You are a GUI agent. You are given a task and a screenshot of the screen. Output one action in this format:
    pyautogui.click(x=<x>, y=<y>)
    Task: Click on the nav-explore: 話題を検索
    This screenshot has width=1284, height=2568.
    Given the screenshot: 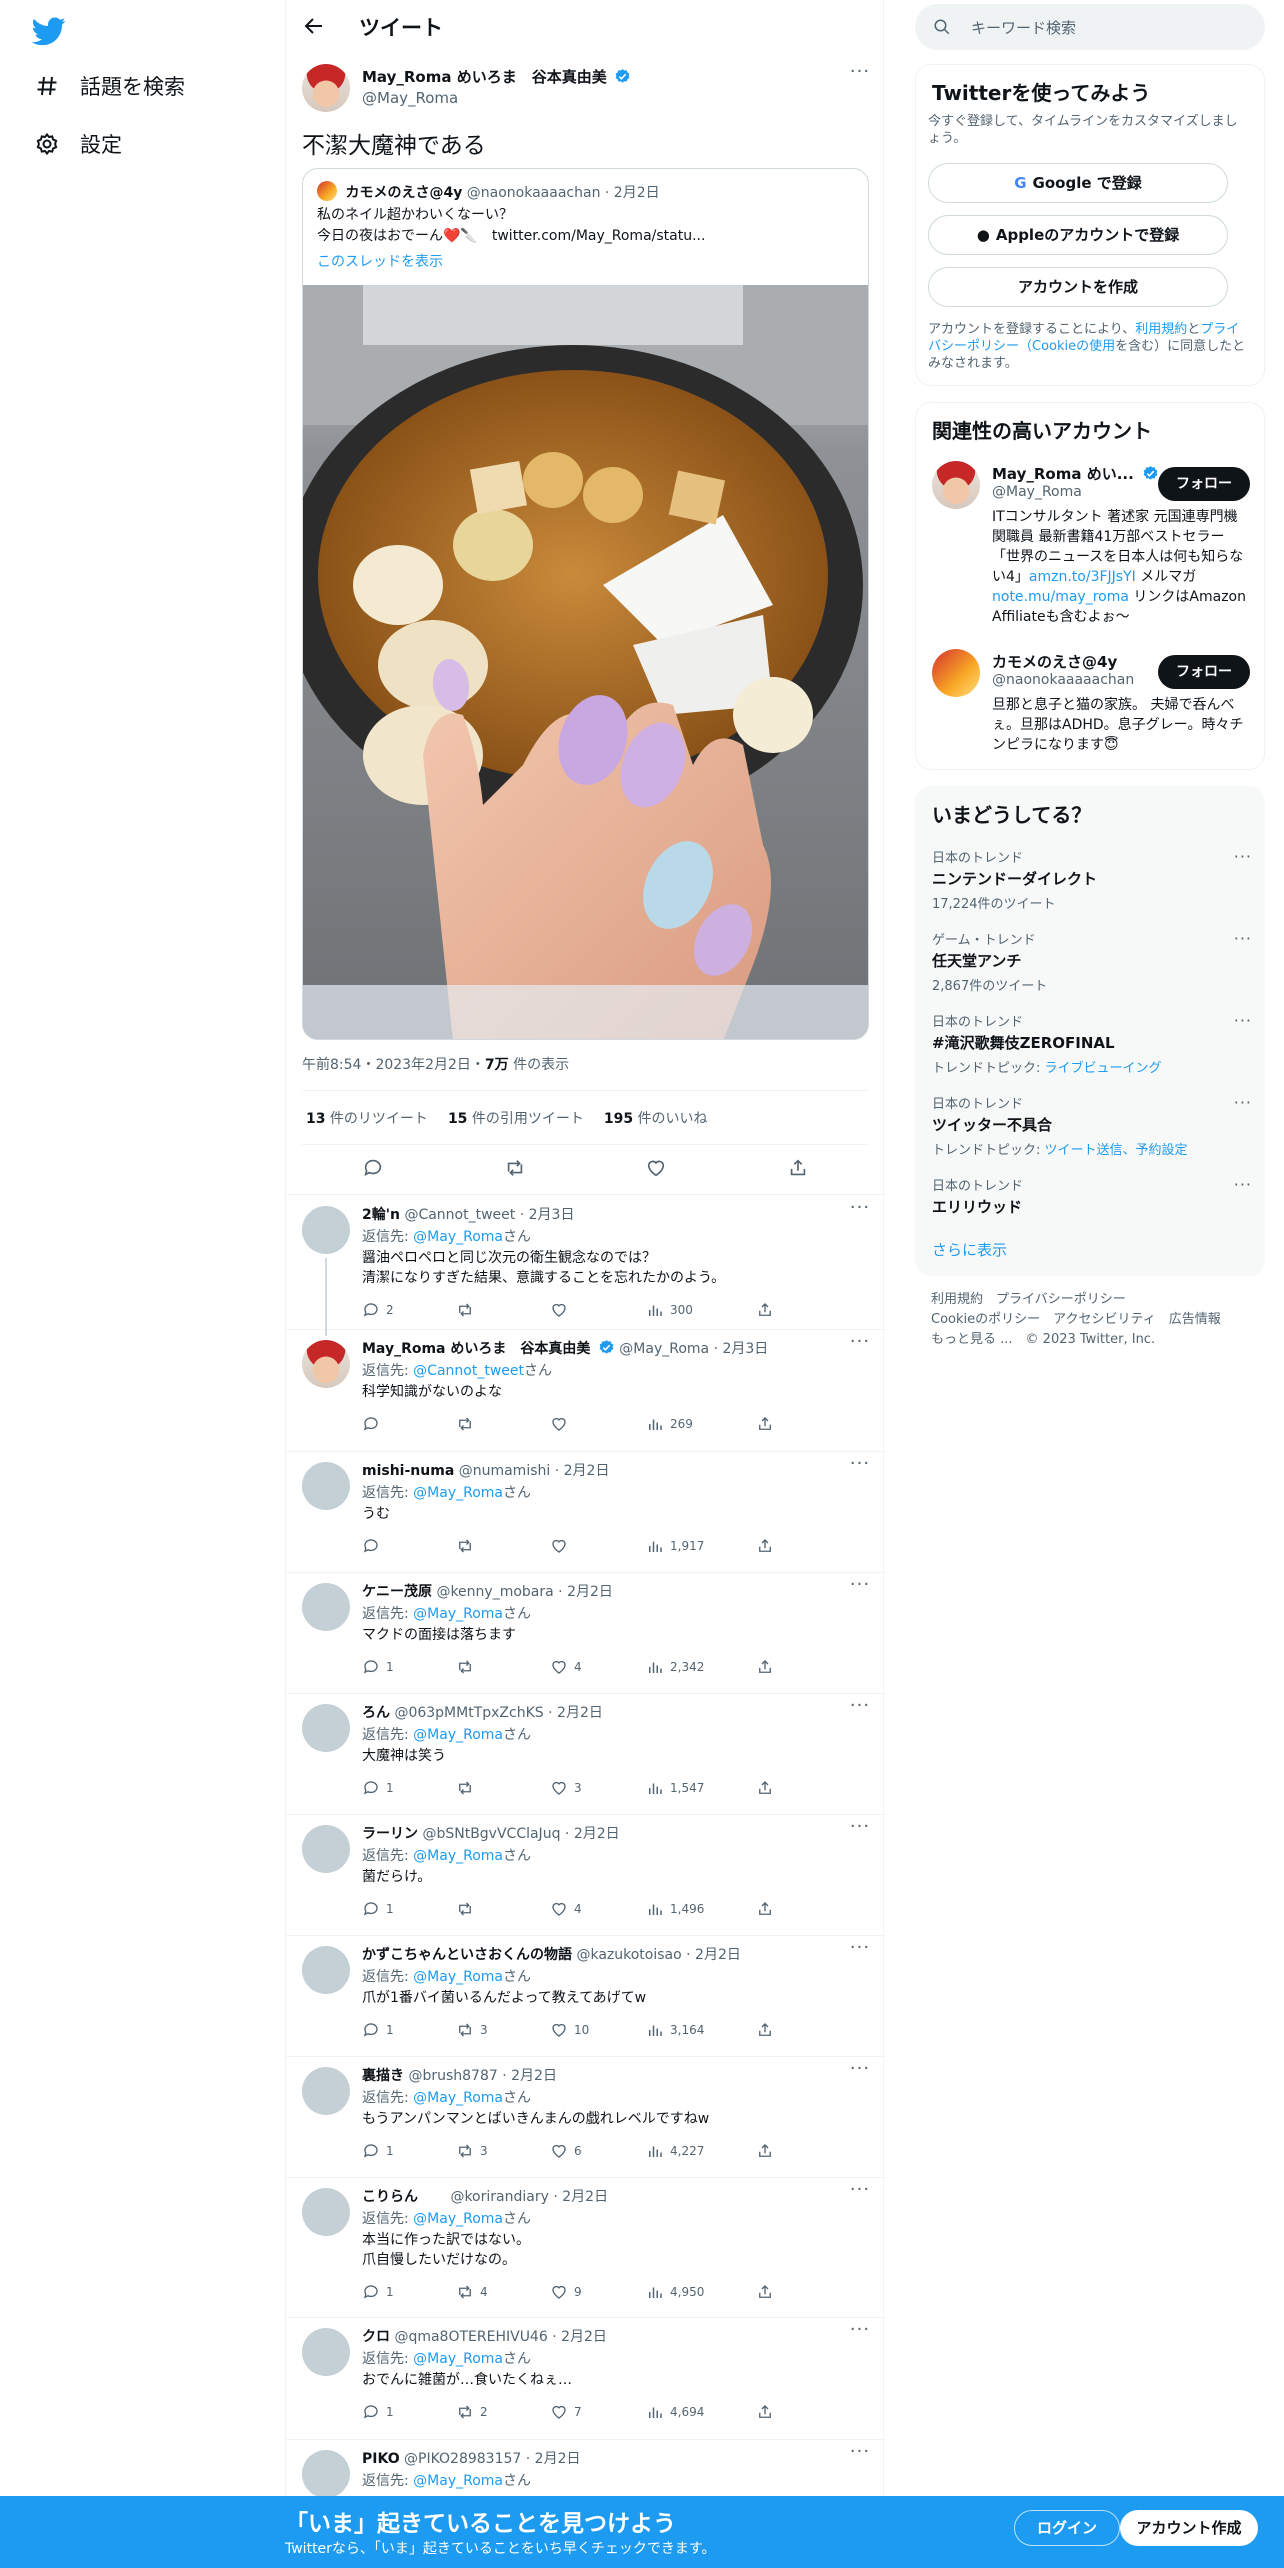 What is the action you would take?
    pyautogui.click(x=109, y=86)
    